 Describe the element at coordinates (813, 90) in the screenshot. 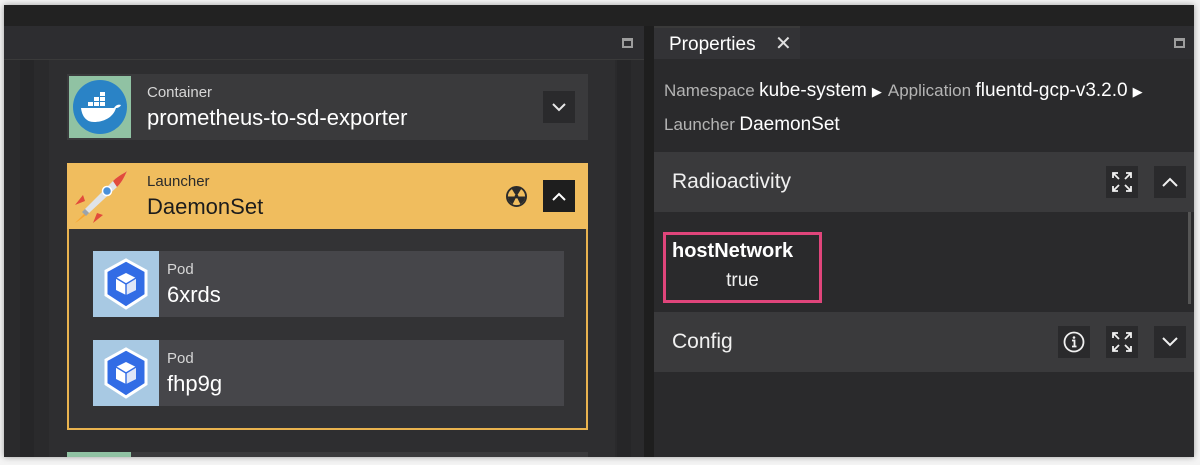

I see `breadcrumb-namespace: kube-system` at that location.